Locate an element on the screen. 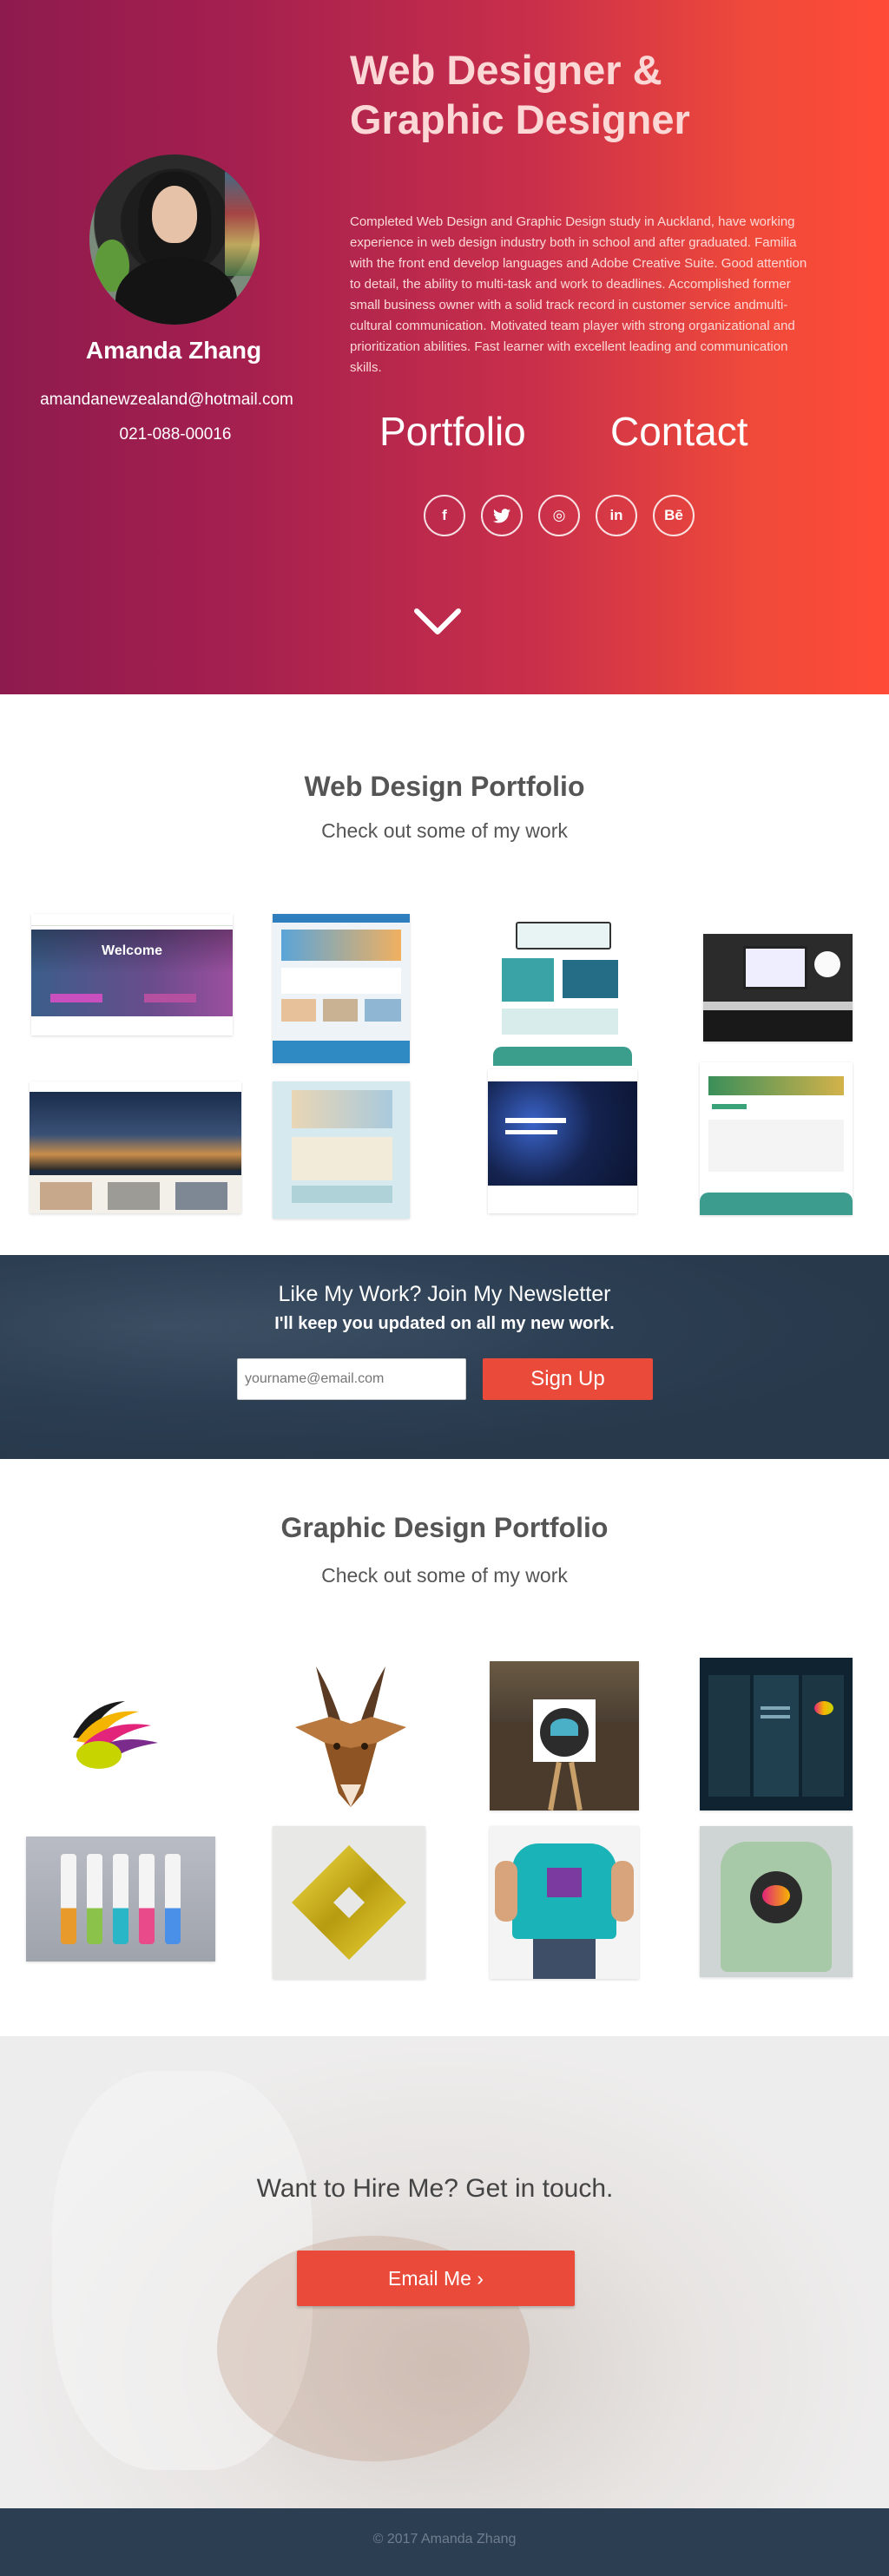 The image size is (889, 2576). web-portfolio-subtitle: Check out some of my work is located at coordinates (444, 831).